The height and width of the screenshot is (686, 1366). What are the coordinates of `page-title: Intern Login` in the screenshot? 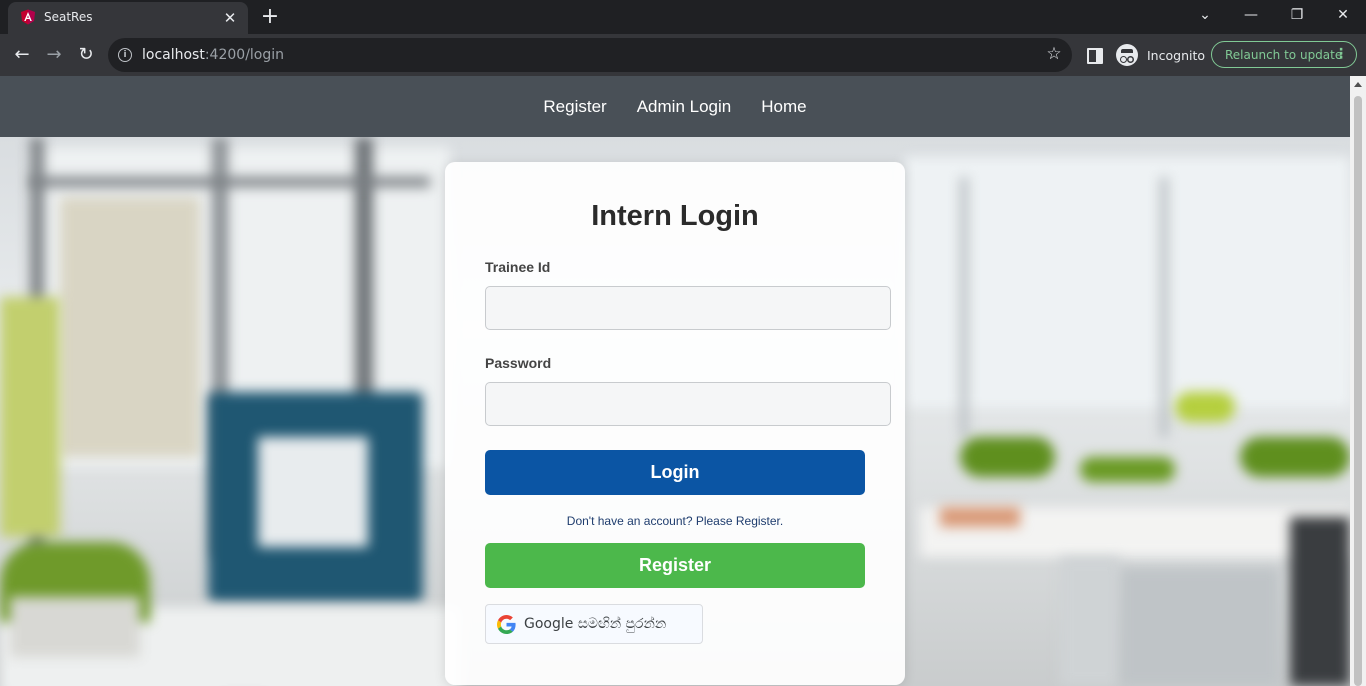 It's located at (675, 216).